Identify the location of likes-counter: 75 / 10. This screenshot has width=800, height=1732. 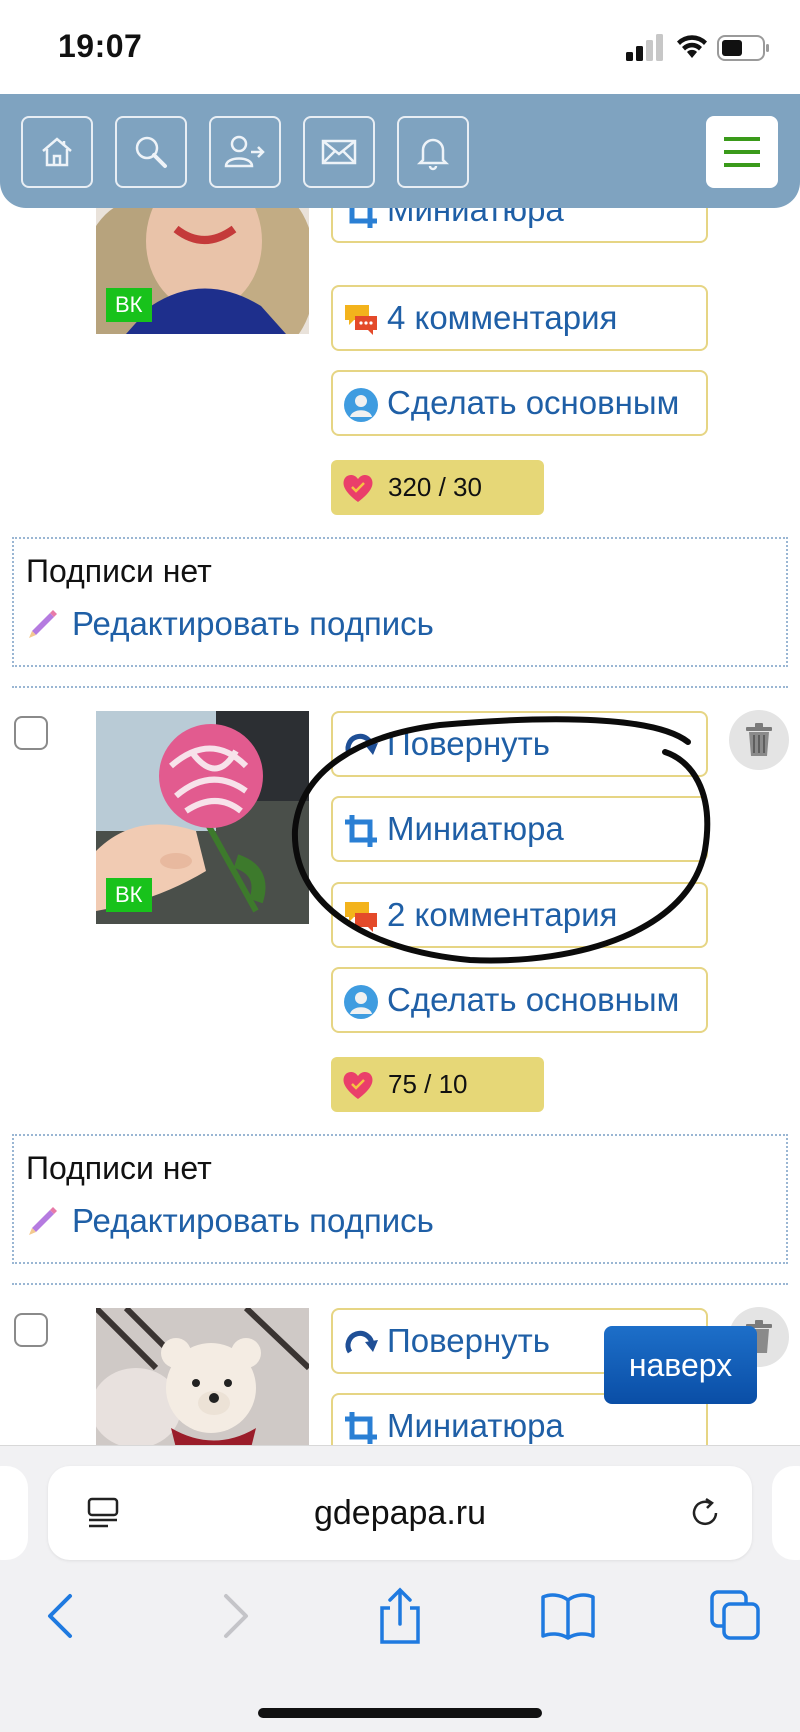
(437, 1084).